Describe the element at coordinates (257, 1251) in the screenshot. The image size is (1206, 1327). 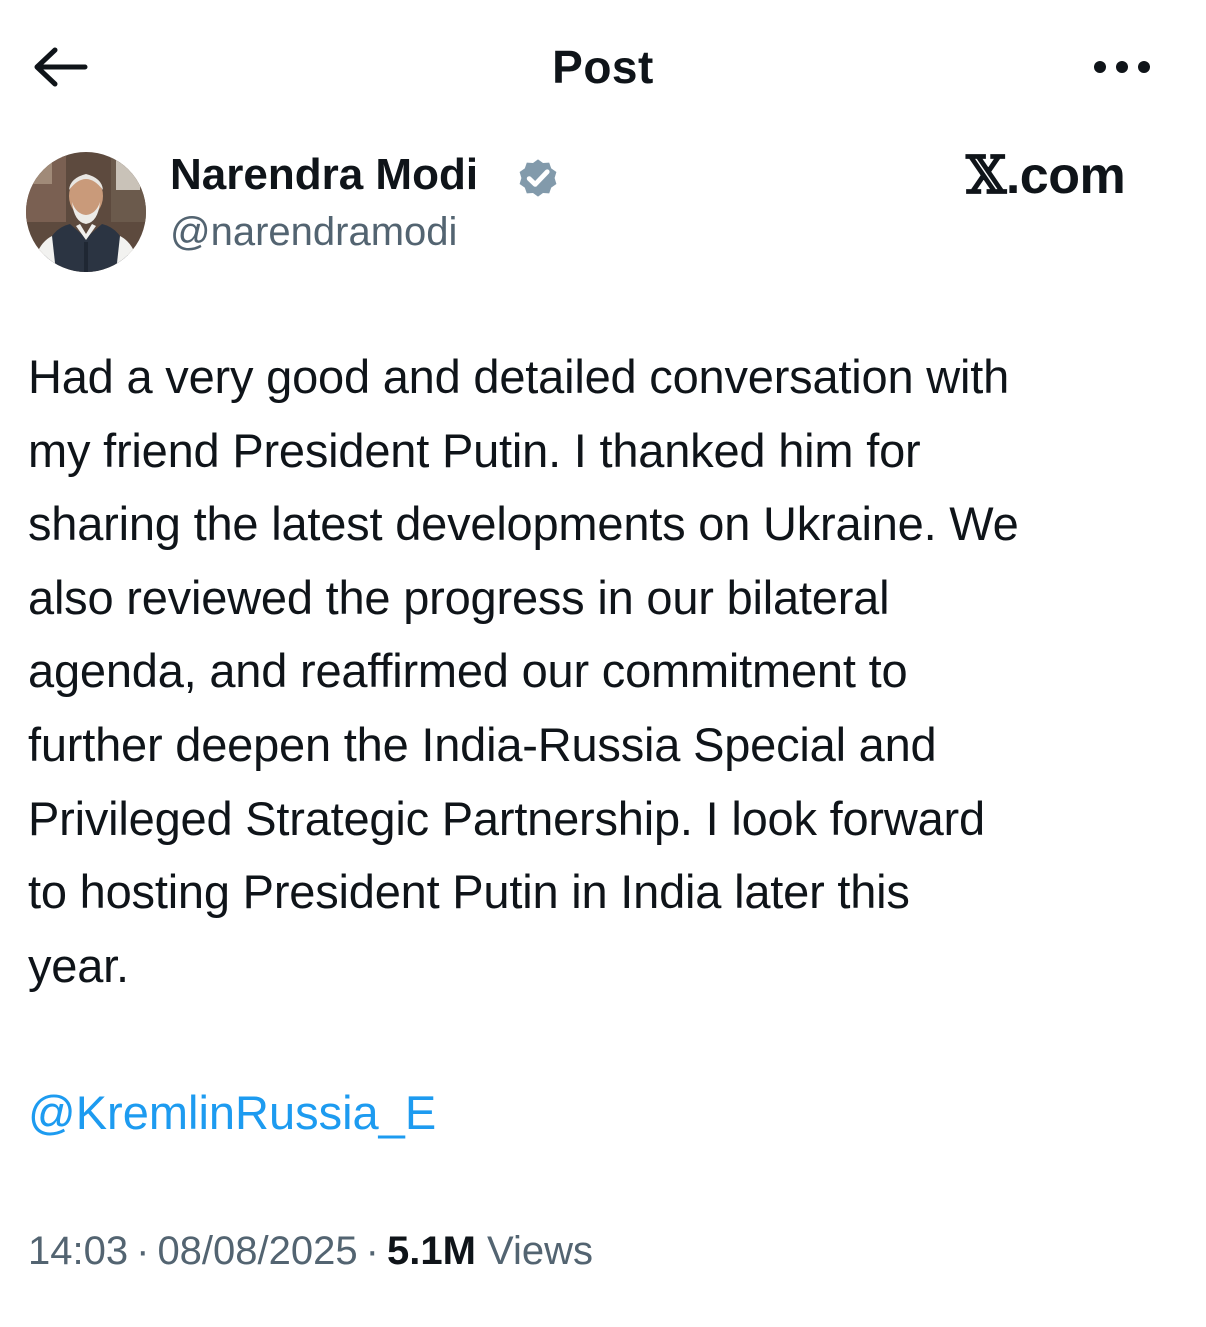
I see `post-date: 08/08/2025` at that location.